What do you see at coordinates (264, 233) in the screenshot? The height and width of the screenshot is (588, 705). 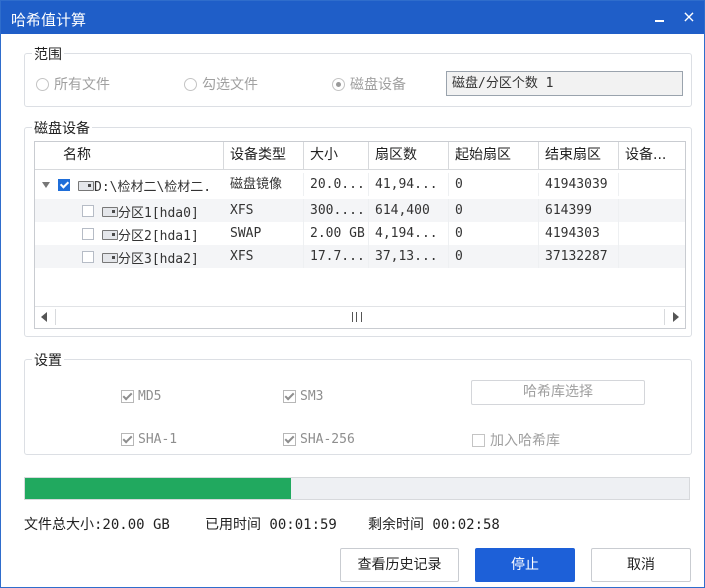 I see `row-type: SWAP` at bounding box center [264, 233].